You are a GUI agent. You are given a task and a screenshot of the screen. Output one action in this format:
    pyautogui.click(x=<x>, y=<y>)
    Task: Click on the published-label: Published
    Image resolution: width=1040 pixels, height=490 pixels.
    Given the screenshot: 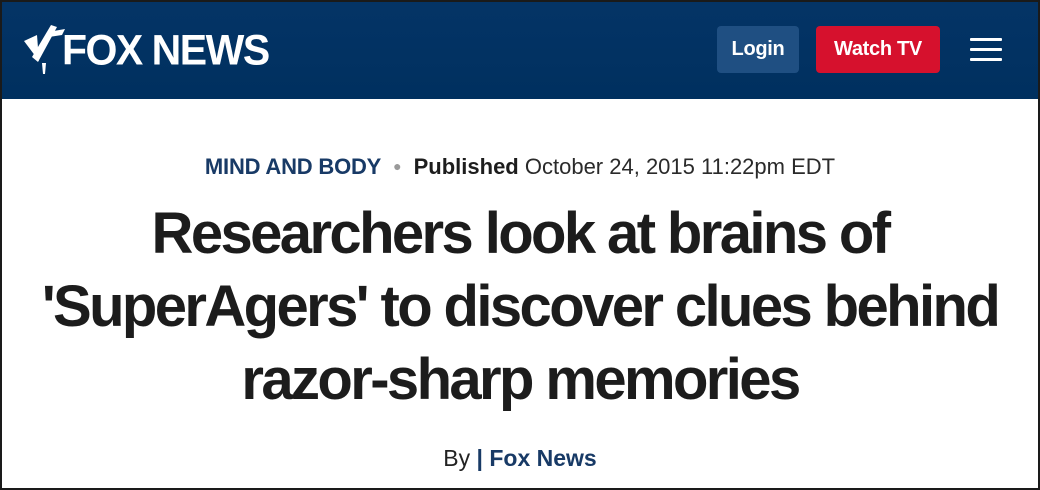 What is the action you would take?
    pyautogui.click(x=466, y=166)
    